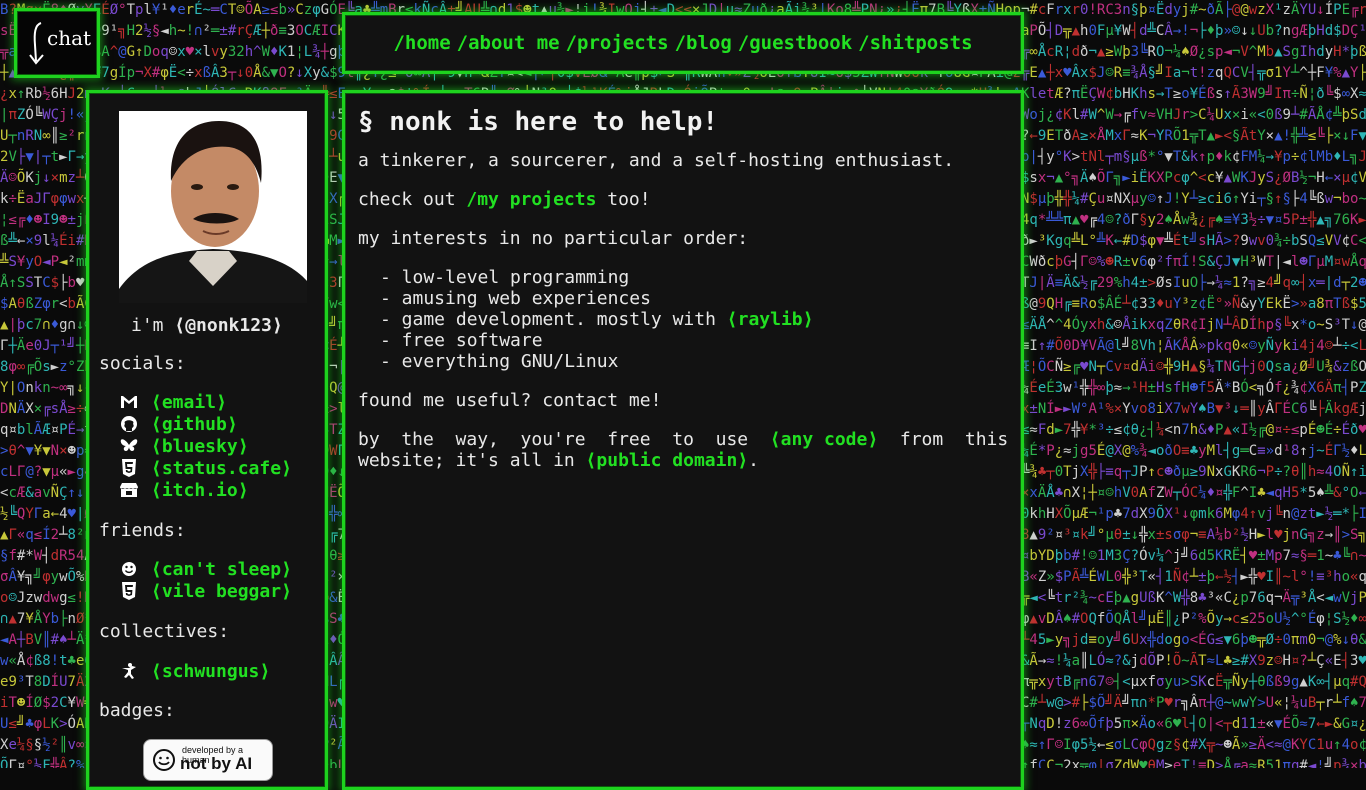 This screenshot has height=790, width=1366. I want to click on email-link: ⟨email⟩, so click(189, 402).